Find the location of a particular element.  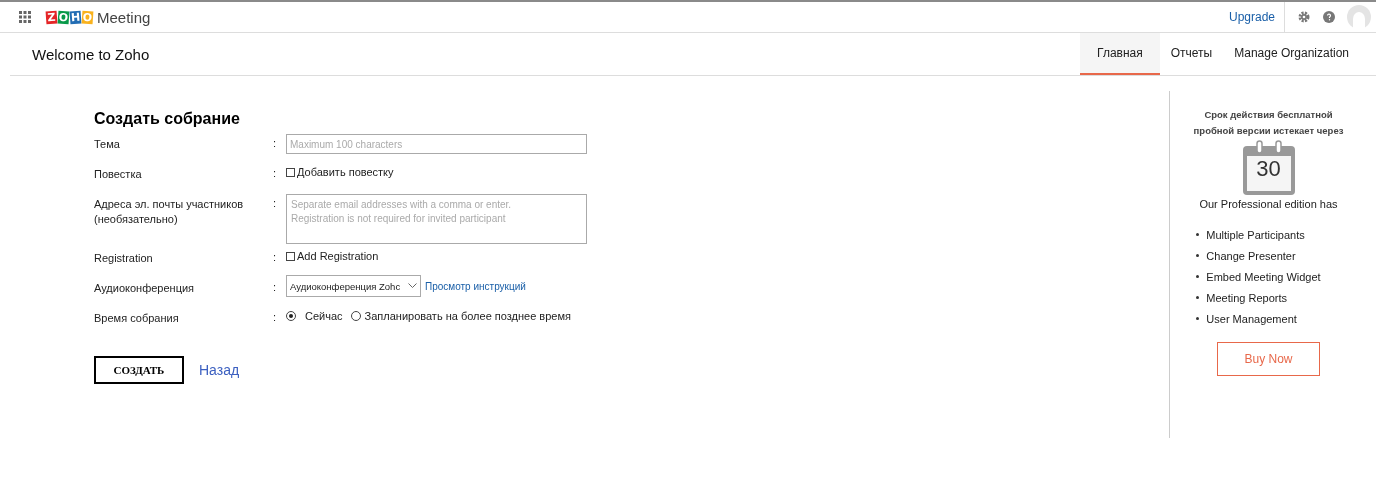

feature-item: User Management is located at coordinates (1251, 318).